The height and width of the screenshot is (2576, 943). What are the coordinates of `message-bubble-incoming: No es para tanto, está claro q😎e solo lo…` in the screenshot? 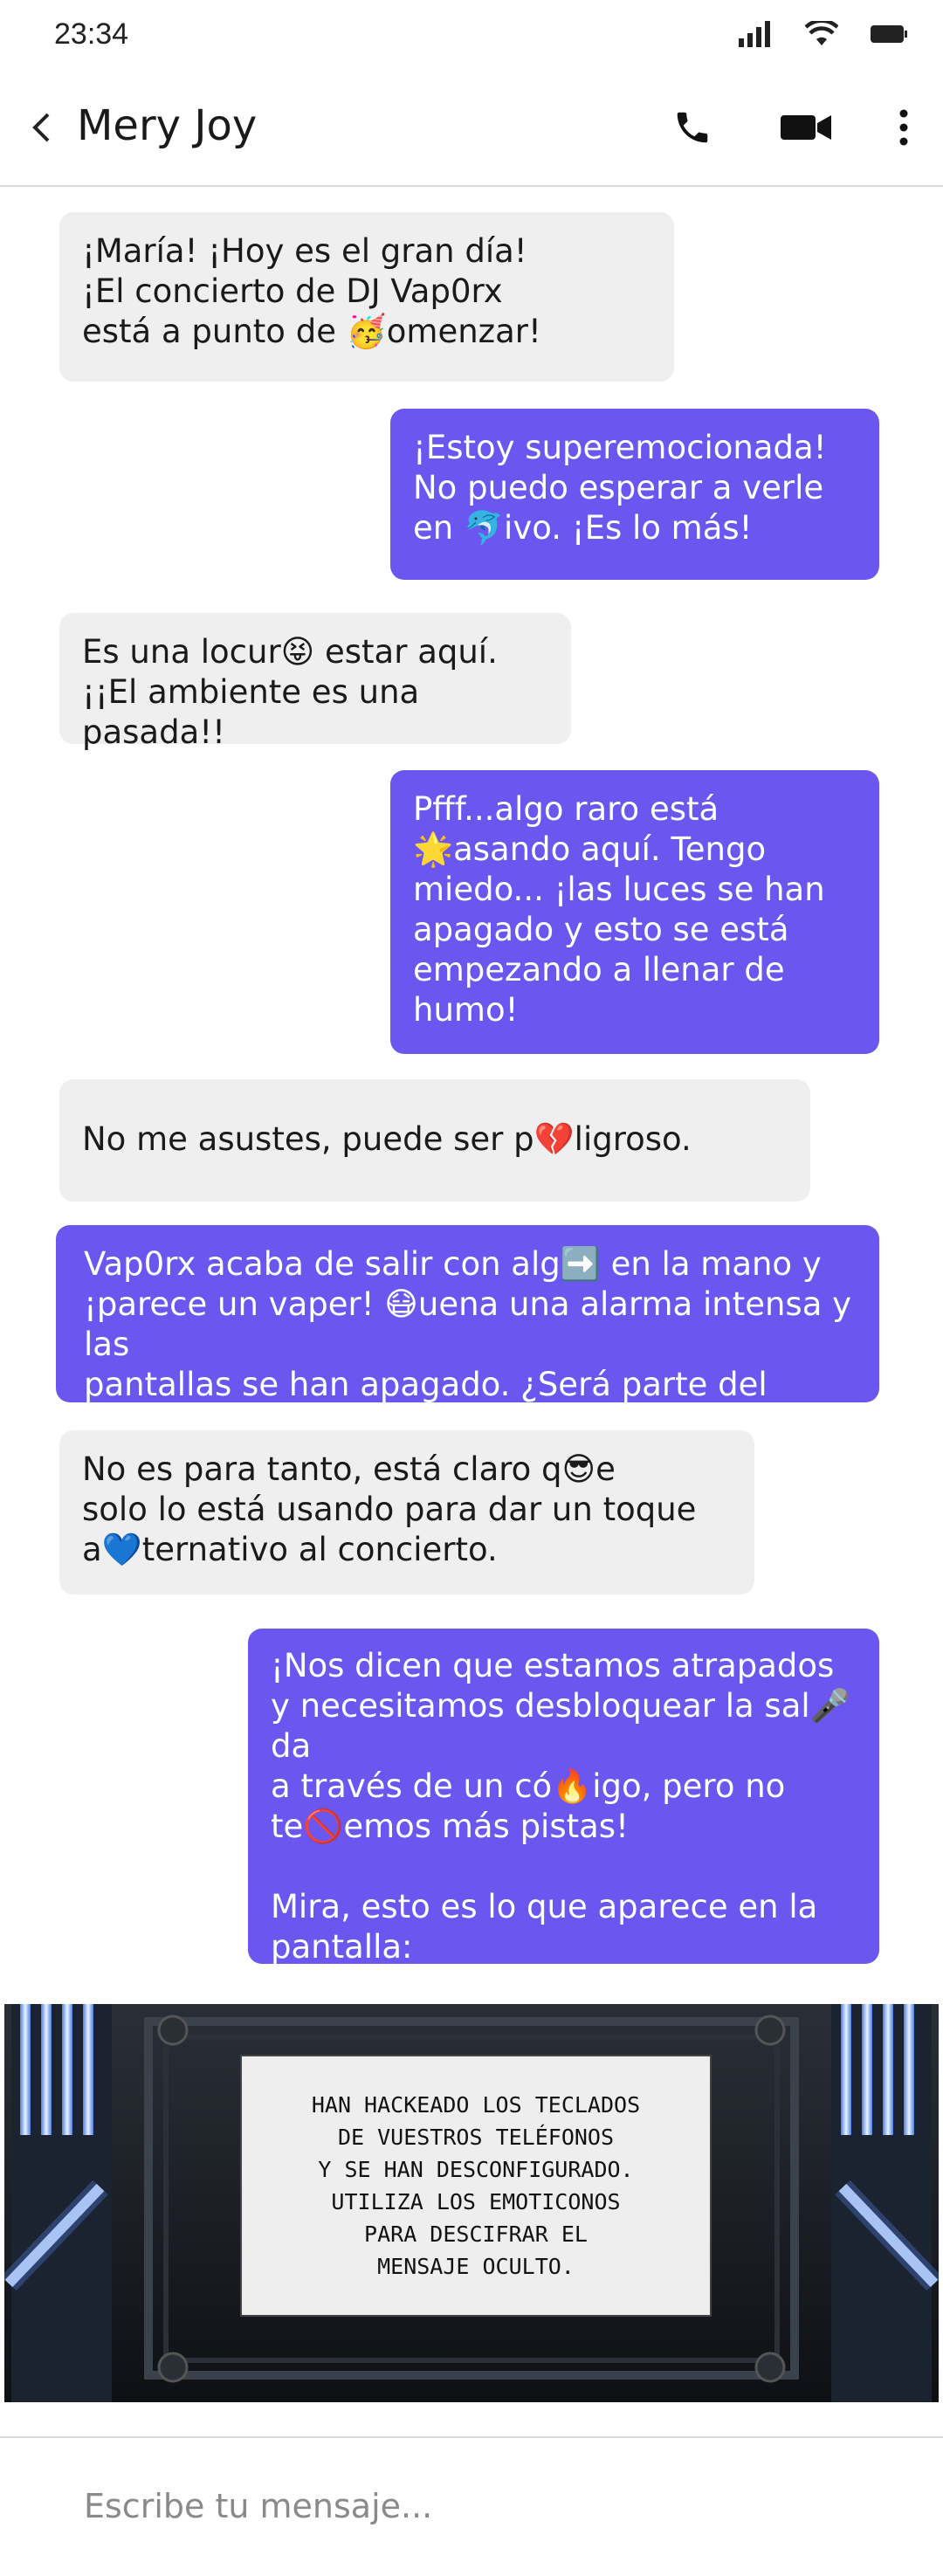 It's located at (406, 1512).